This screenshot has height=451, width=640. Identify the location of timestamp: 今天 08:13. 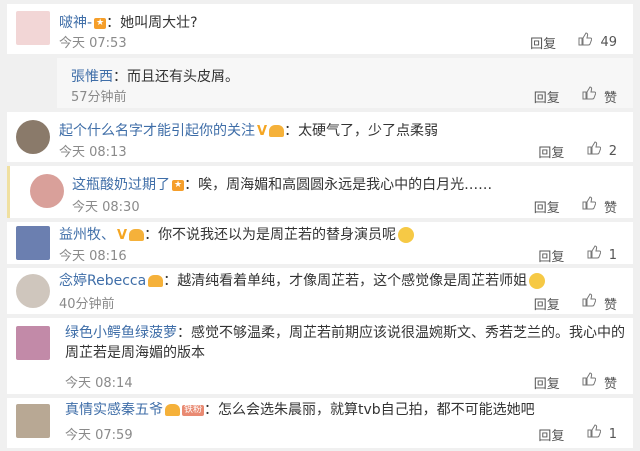
(93, 152).